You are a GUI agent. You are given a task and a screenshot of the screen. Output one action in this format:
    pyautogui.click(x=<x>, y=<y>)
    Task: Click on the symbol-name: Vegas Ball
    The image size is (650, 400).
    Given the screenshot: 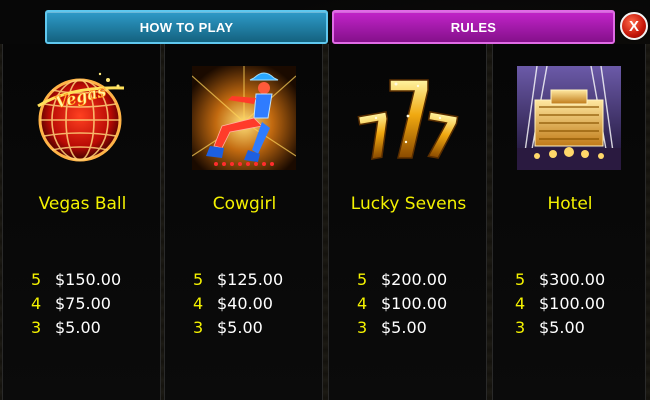 What is the action you would take?
    pyautogui.click(x=82, y=204)
    